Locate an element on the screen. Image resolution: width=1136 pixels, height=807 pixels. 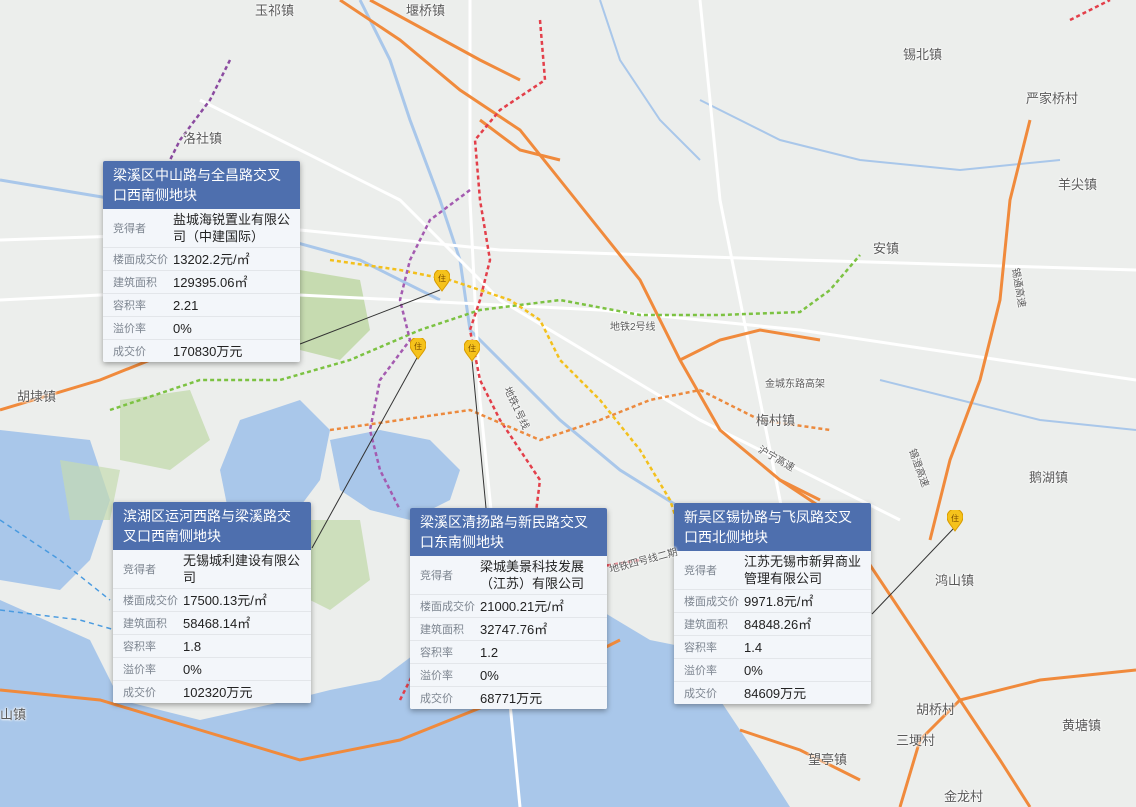
deal-price-value: 68771万元 is located at coordinates (511, 698).